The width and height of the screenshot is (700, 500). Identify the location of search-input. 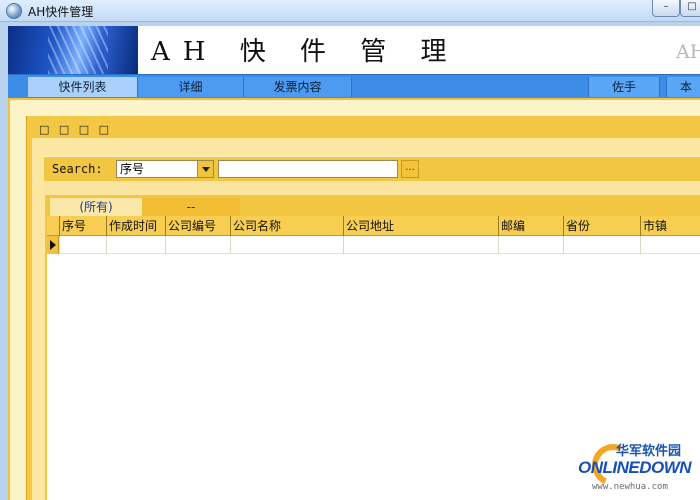
(308, 169).